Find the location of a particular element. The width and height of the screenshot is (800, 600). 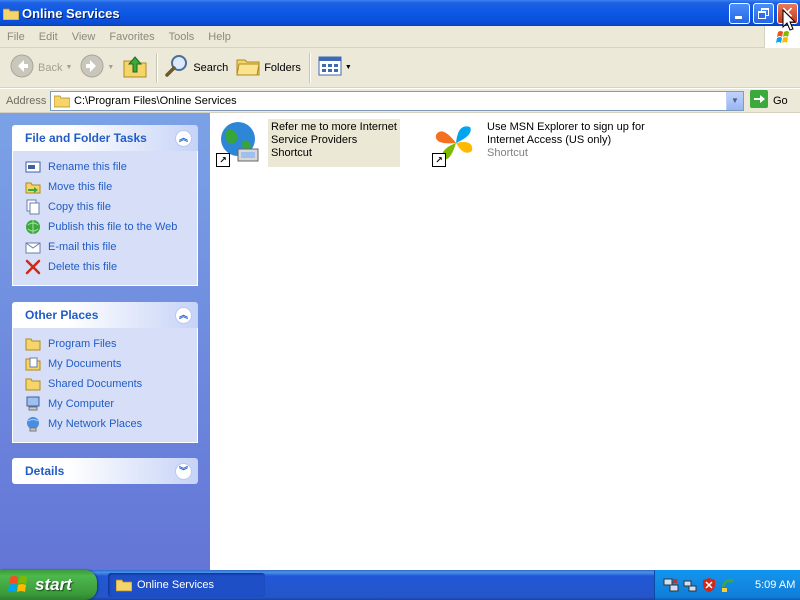

file-name-line1: Use MSN Explorer to sign up for is located at coordinates (566, 127).